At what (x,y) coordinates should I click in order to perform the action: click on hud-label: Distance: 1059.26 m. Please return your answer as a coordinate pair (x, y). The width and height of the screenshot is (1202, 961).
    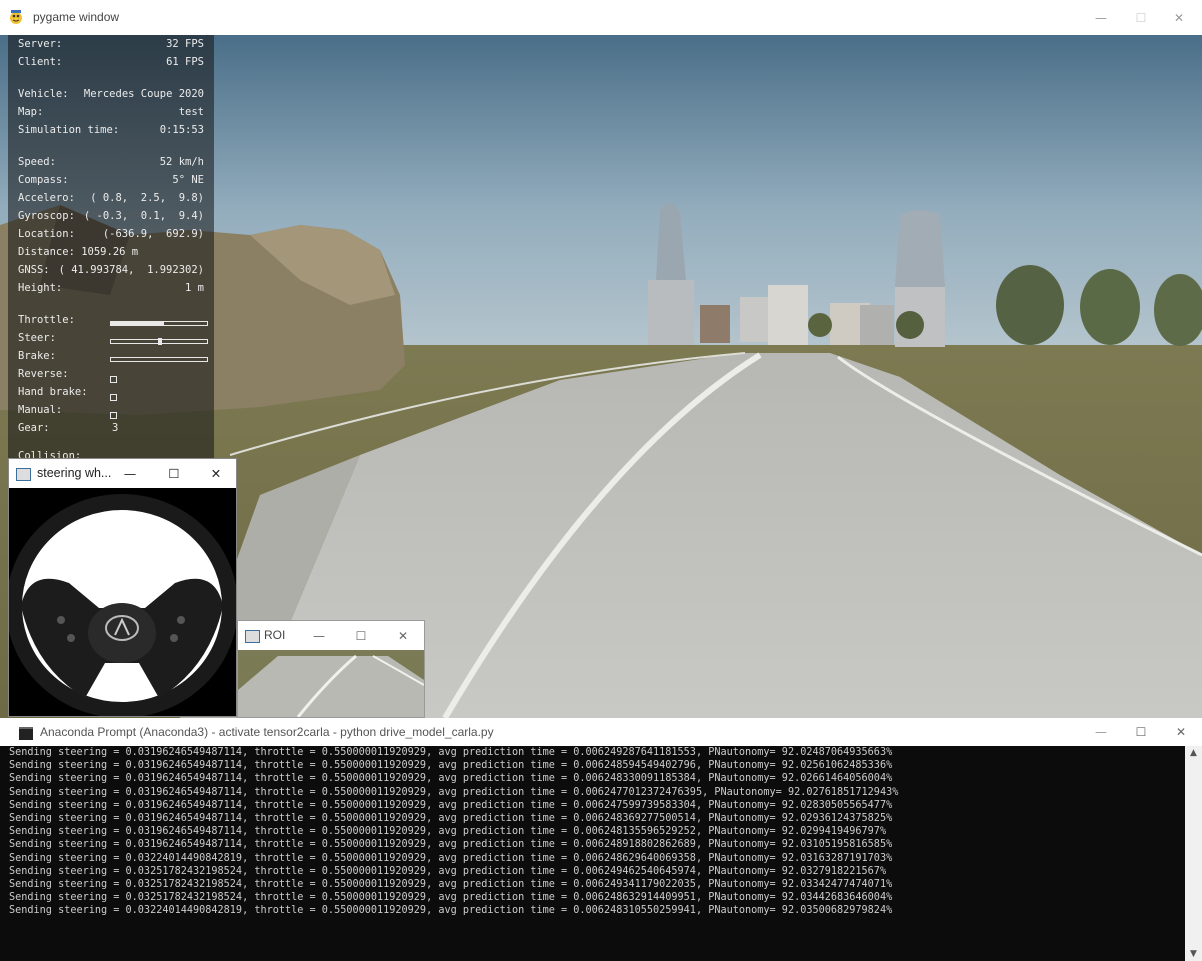
    Looking at the image, I should click on (78, 252).